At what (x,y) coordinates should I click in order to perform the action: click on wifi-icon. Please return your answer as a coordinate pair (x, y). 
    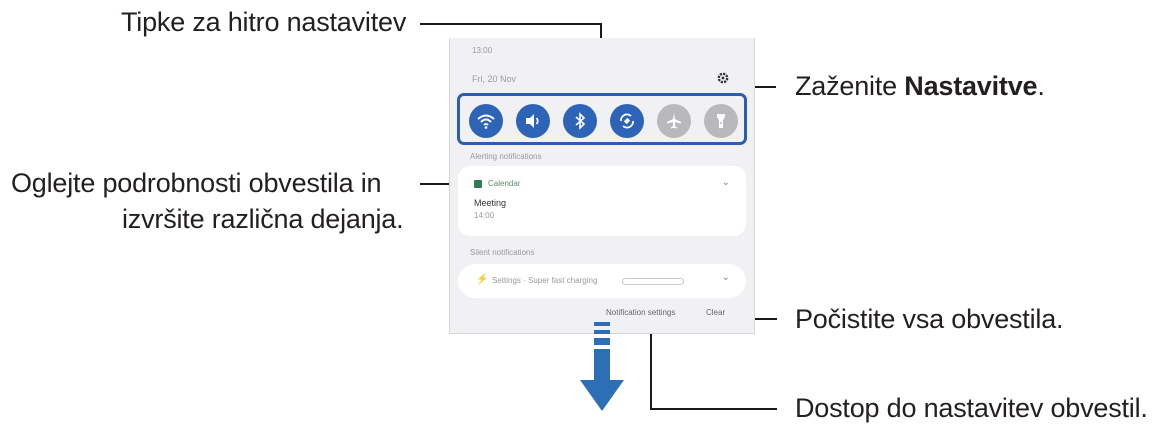
    Looking at the image, I should click on (486, 121).